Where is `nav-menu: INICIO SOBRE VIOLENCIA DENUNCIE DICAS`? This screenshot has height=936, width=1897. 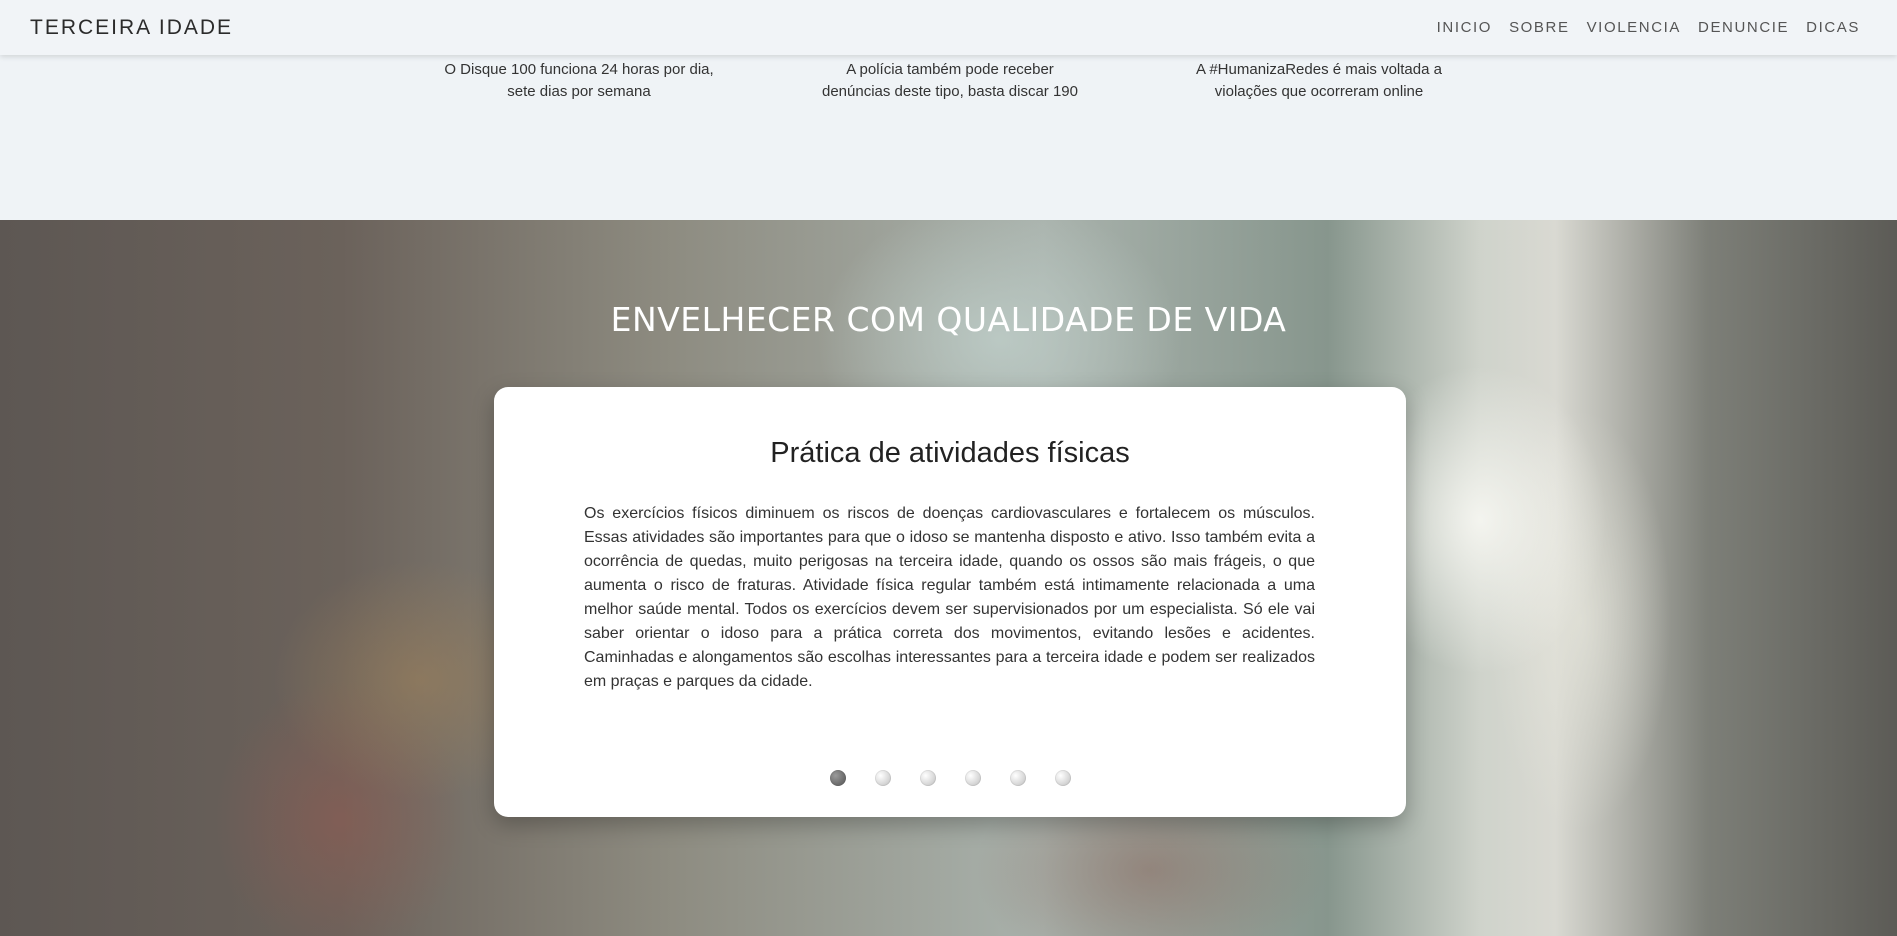
nav-menu: INICIO SOBRE VIOLENCIA DENUNCIE DICAS is located at coordinates (1652, 27).